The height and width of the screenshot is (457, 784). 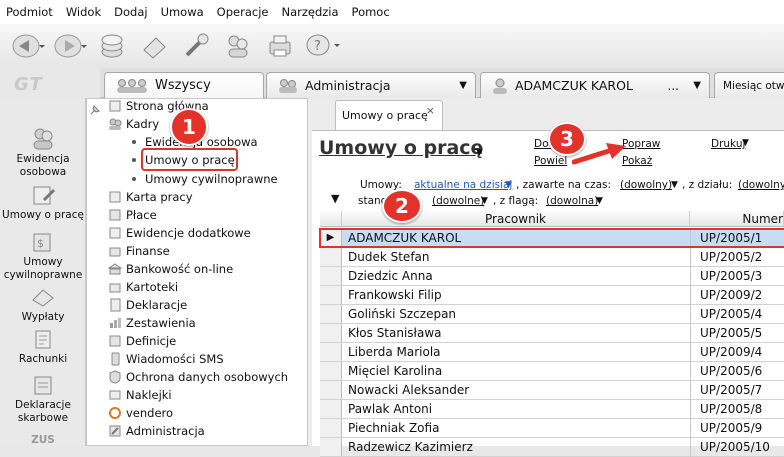 I want to click on table-row: Goliński Szczepan UP/2005/4, so click(x=552, y=314).